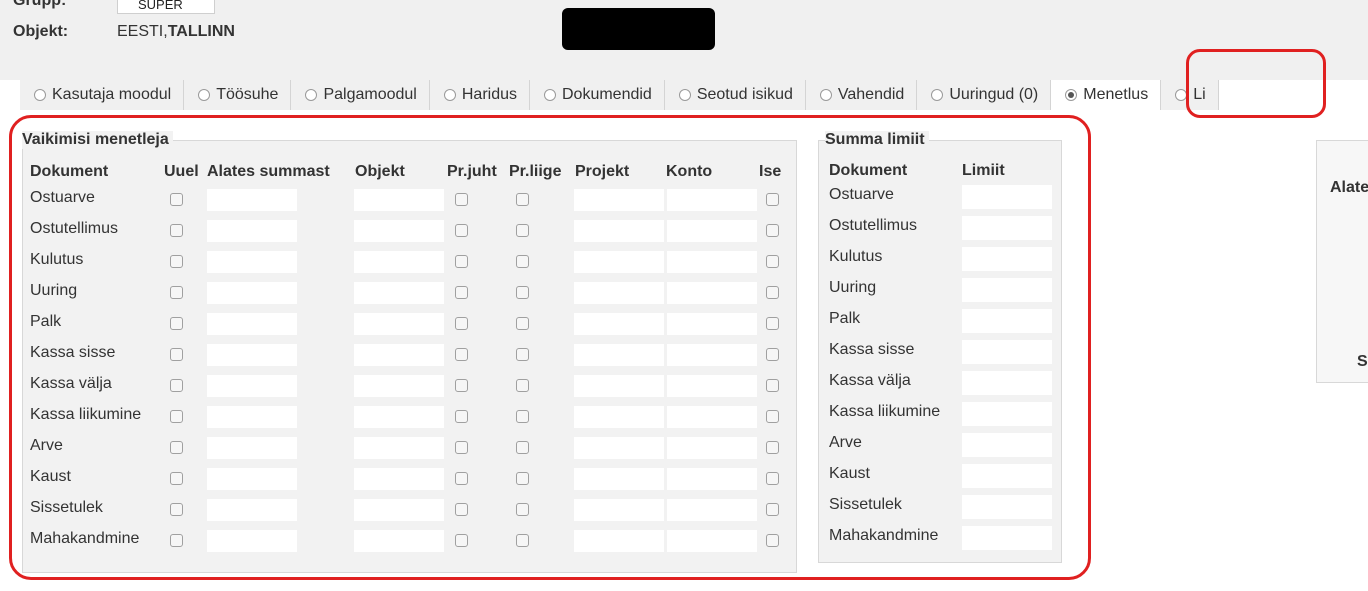 This screenshot has height=591, width=1368. I want to click on tab-kasutaja-moodul: Kasutaja moodul, so click(102, 95).